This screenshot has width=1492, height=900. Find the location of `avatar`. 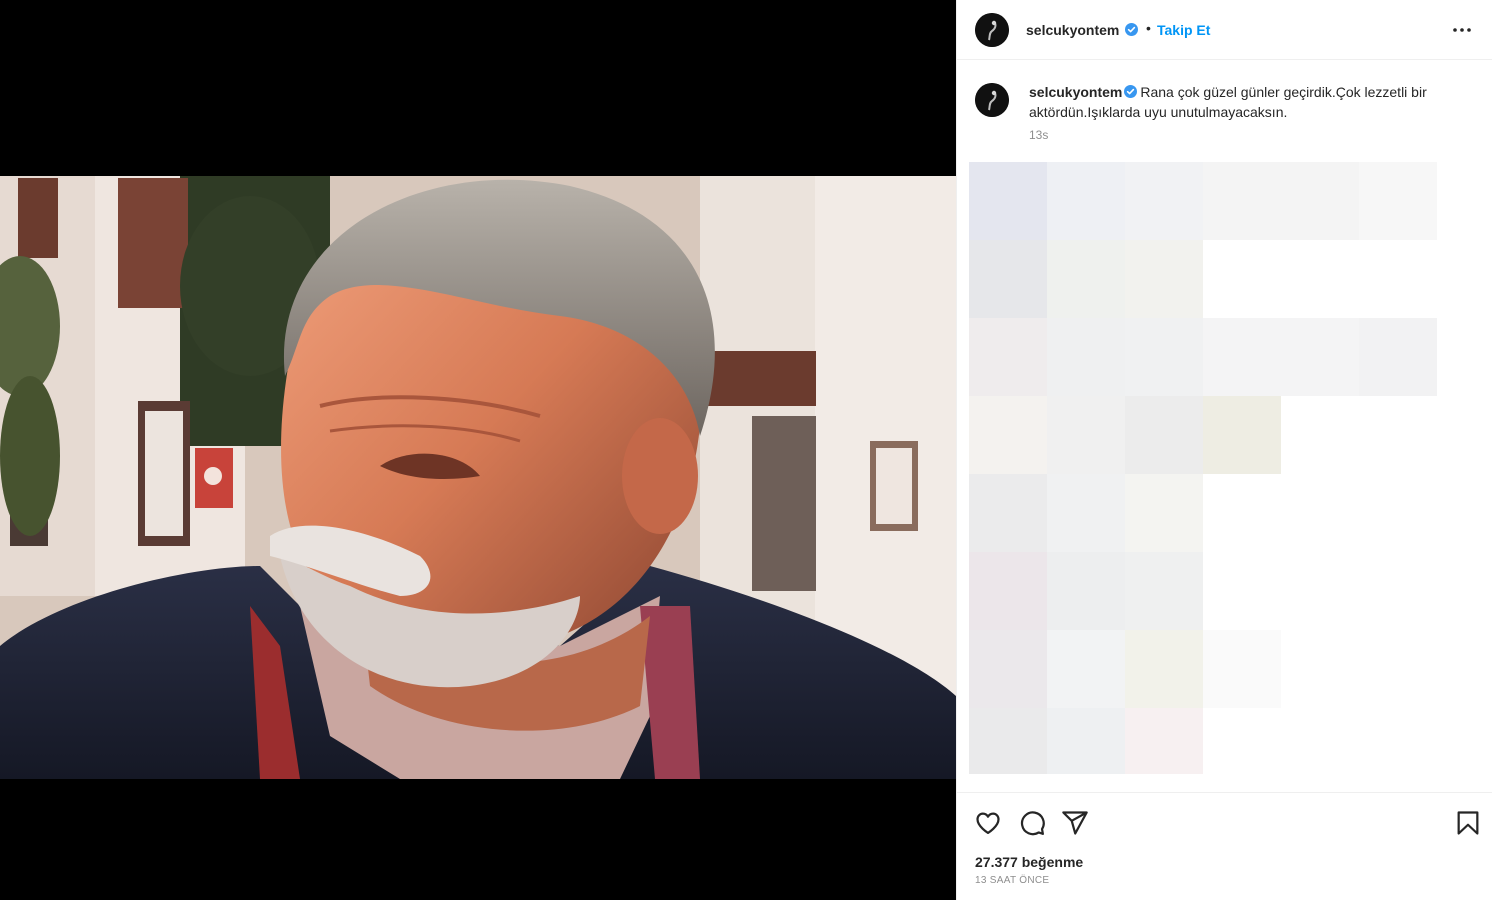

avatar is located at coordinates (992, 30).